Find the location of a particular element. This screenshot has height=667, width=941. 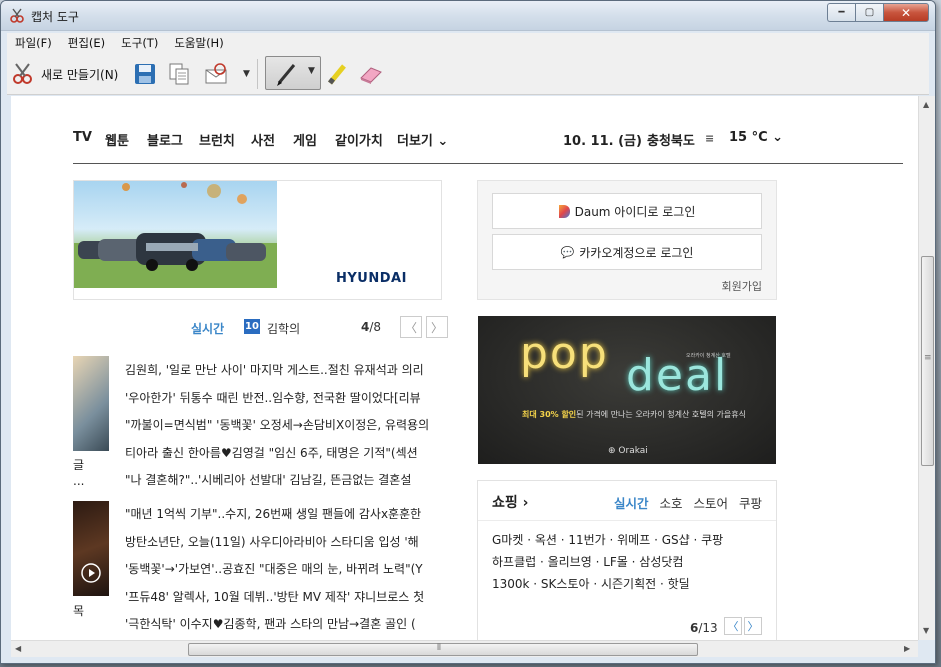

nav-item: 브런치 is located at coordinates (217, 139).